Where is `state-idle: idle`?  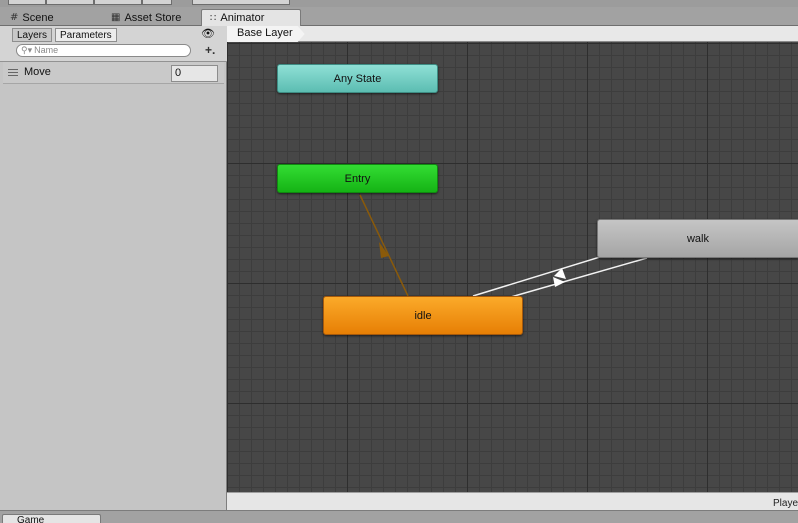 state-idle: idle is located at coordinates (423, 315).